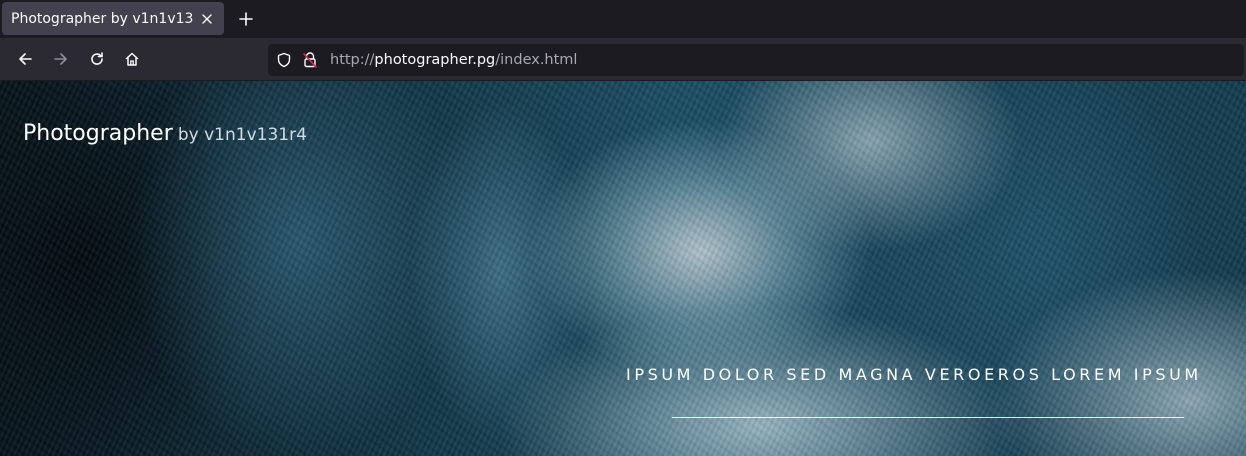  Describe the element at coordinates (435, 60) in the screenshot. I see `url-host: photographer.pg` at that location.